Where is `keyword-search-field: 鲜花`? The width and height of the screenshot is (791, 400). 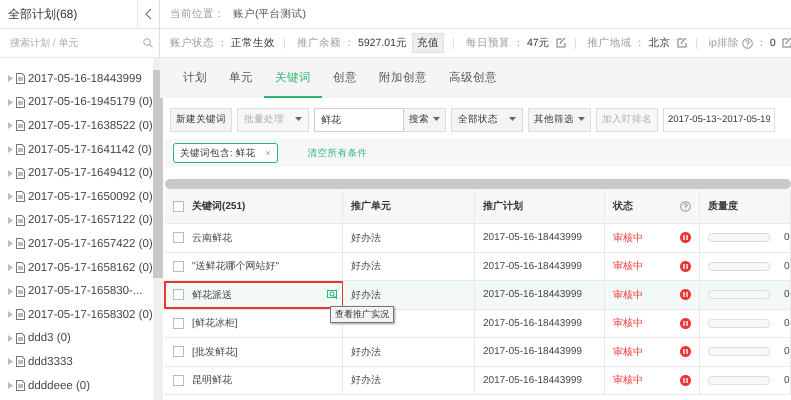 keyword-search-field: 鲜花 is located at coordinates (359, 120).